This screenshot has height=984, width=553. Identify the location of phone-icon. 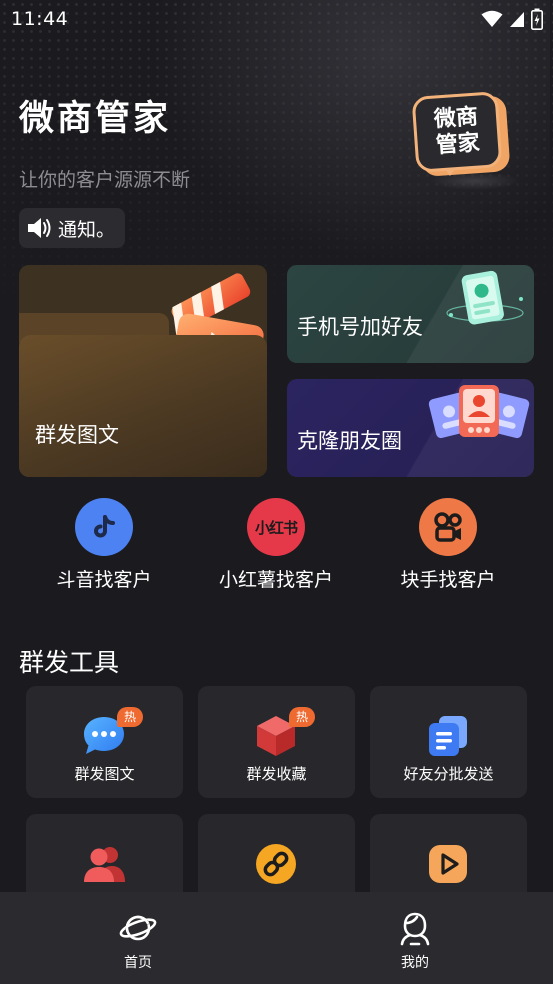
(485, 297).